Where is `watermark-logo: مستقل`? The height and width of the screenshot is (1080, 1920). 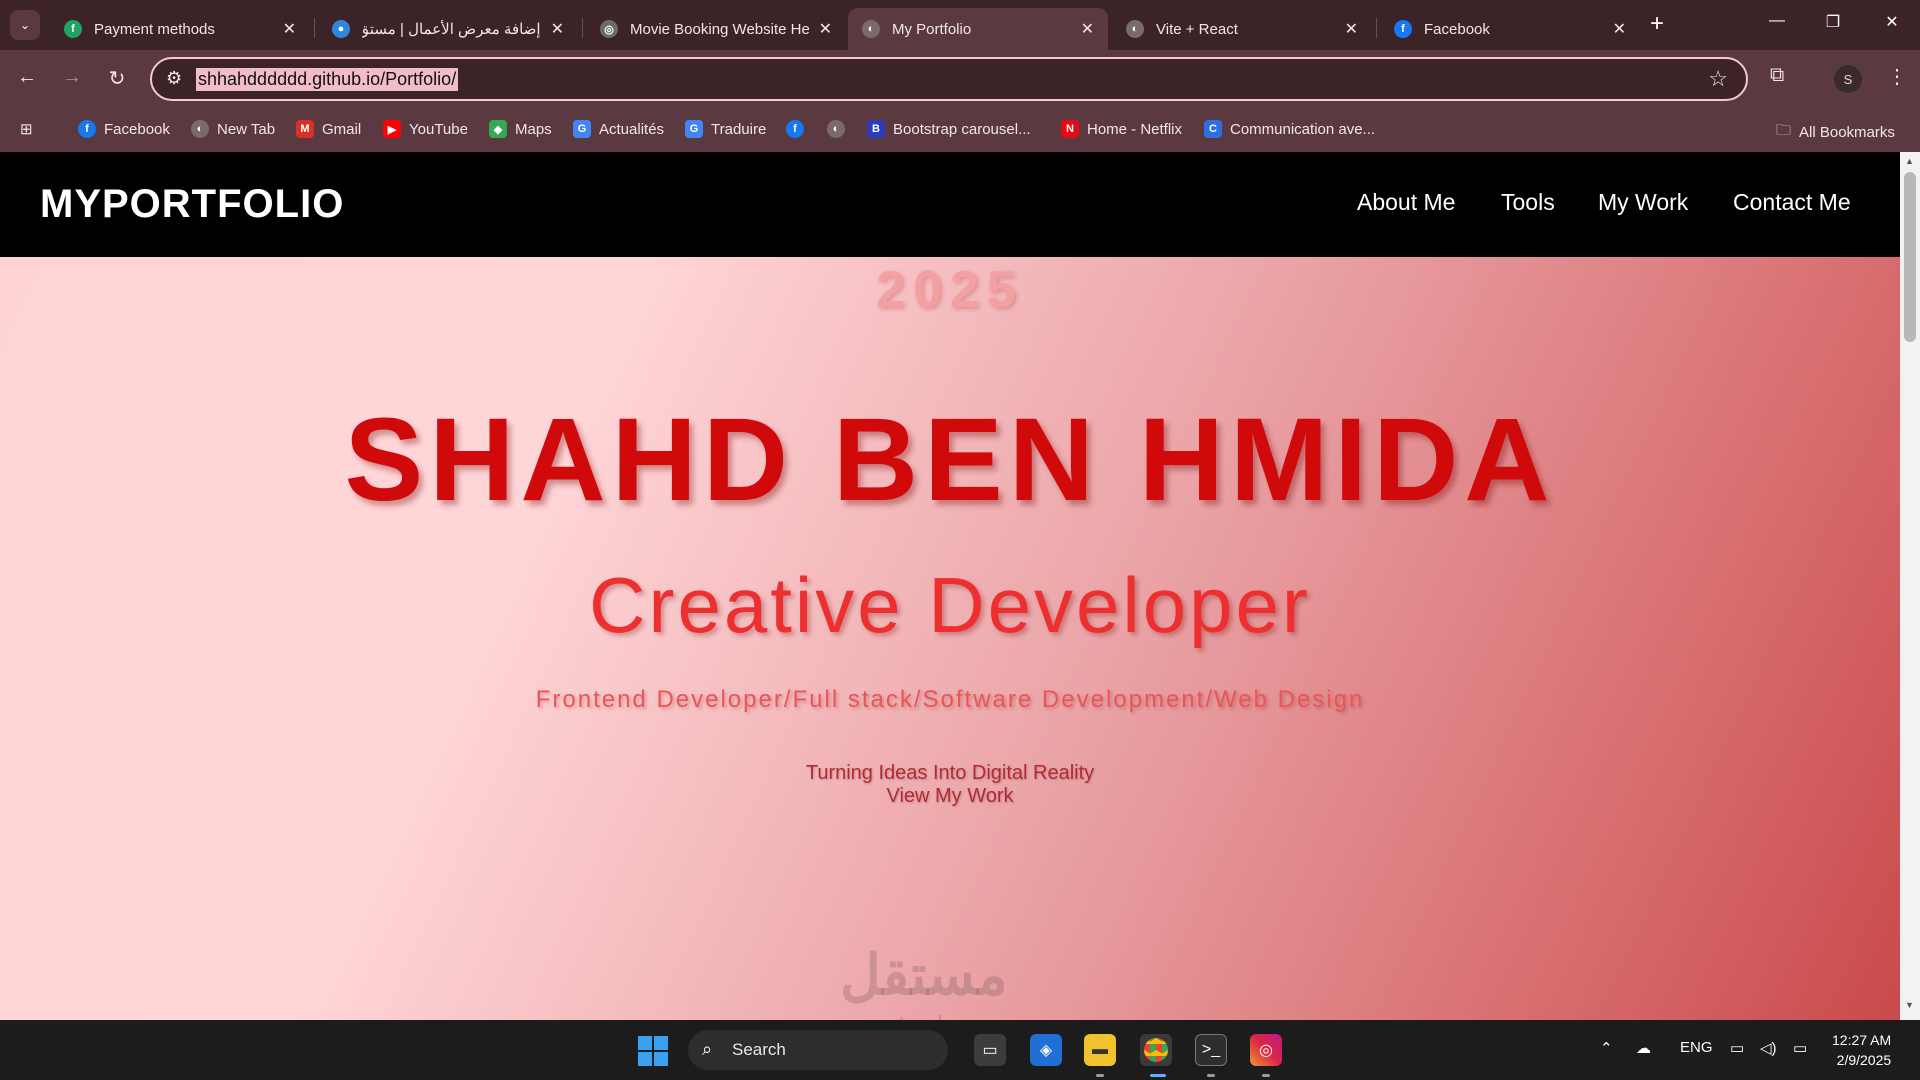 watermark-logo: مستقل is located at coordinates (924, 974).